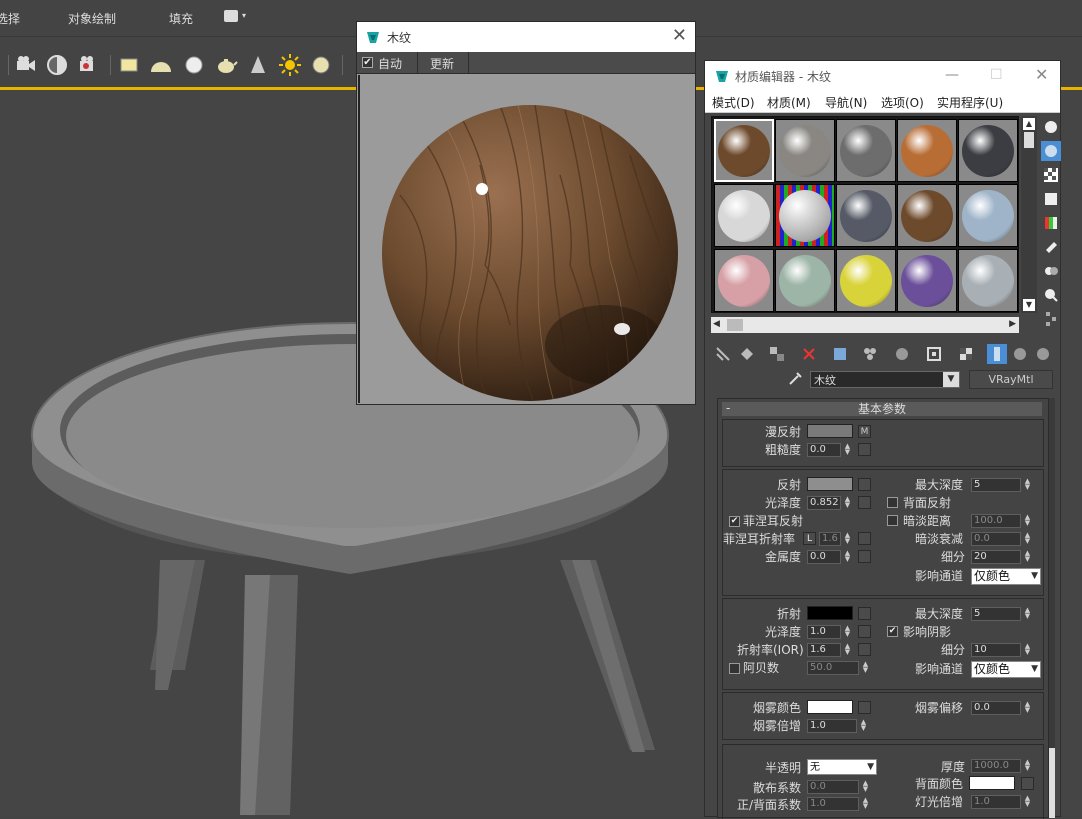 This screenshot has height=819, width=1082. I want to click on menu-options: 选项(O), so click(902, 102).